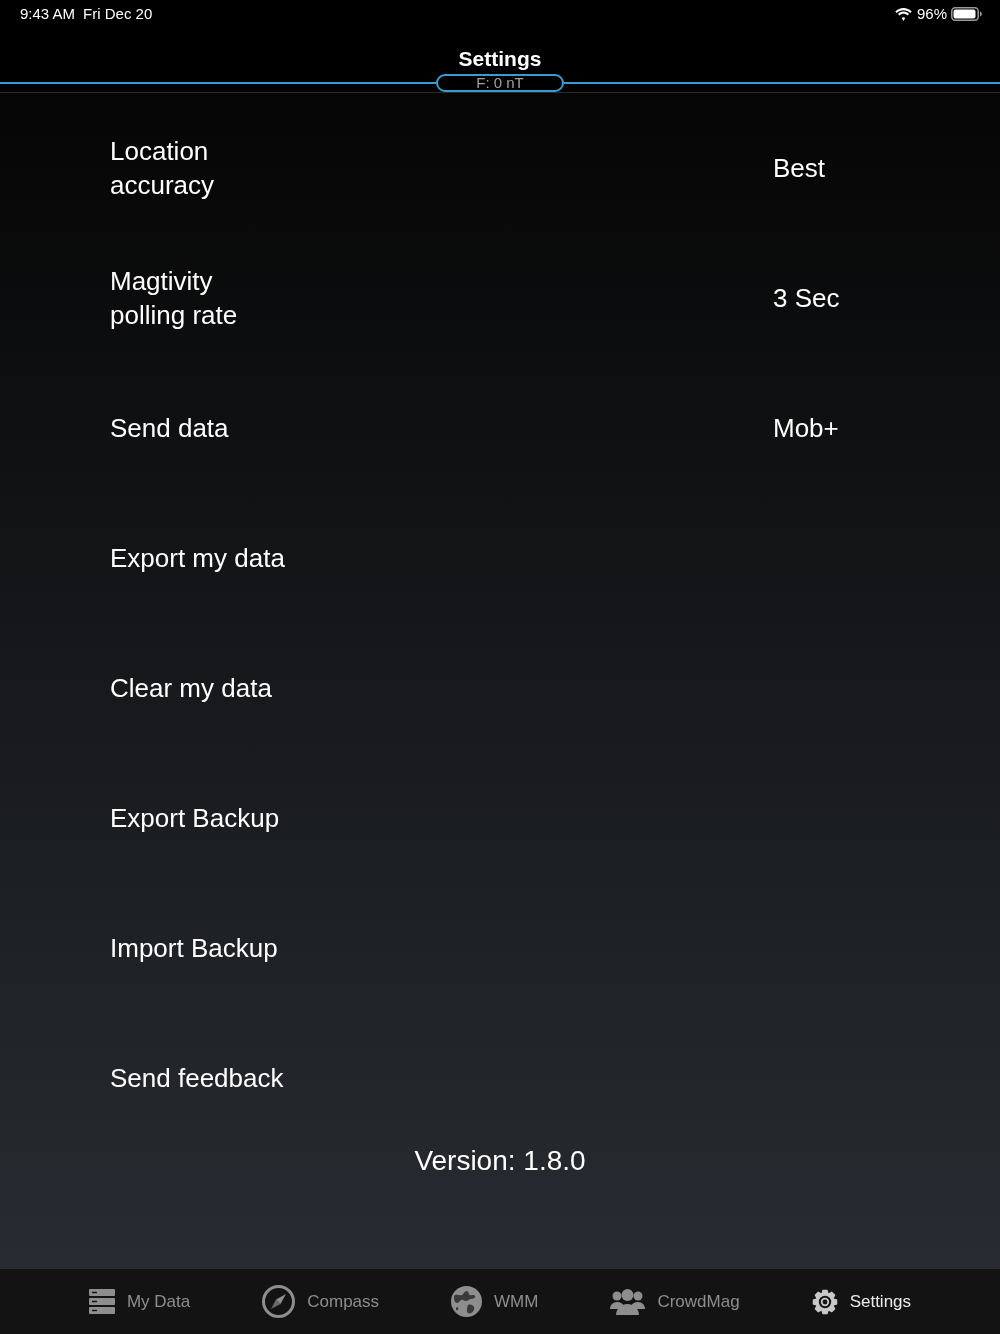  Describe the element at coordinates (628, 1301) in the screenshot. I see `people-group-icon` at that location.